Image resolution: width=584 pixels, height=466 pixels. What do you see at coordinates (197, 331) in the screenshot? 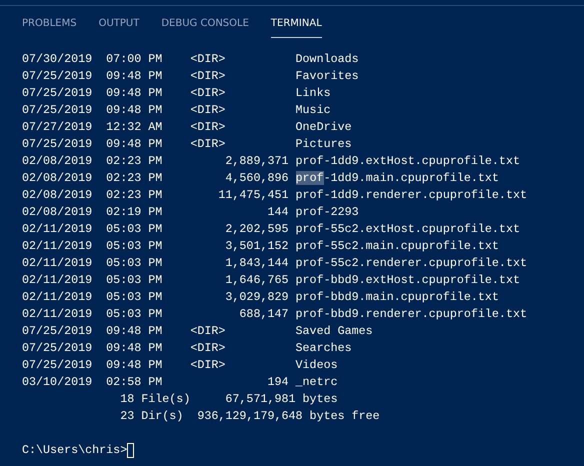
I see `terminal-line: 07/25/2019 09:48 PM <DIR> Saved Games` at bounding box center [197, 331].